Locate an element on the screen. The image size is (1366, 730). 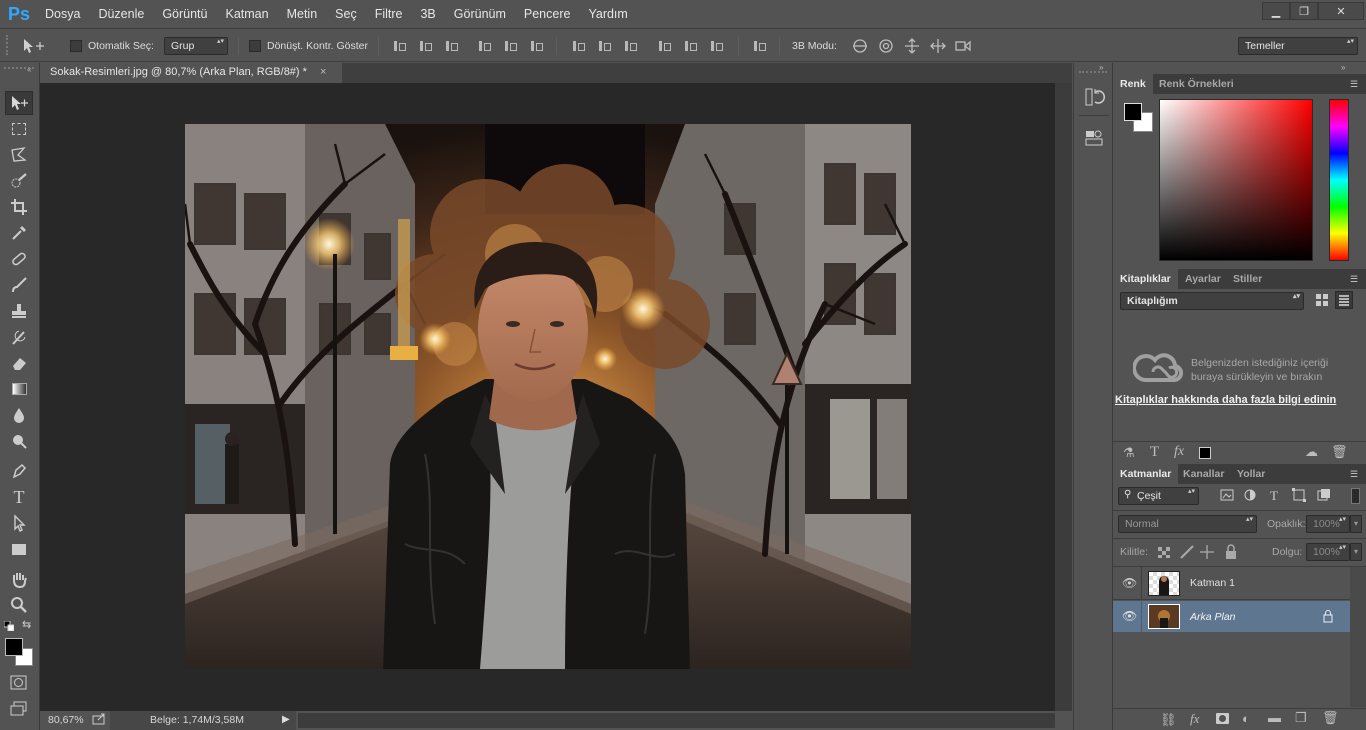
distribute-right-icon is located at coordinates (716, 46).